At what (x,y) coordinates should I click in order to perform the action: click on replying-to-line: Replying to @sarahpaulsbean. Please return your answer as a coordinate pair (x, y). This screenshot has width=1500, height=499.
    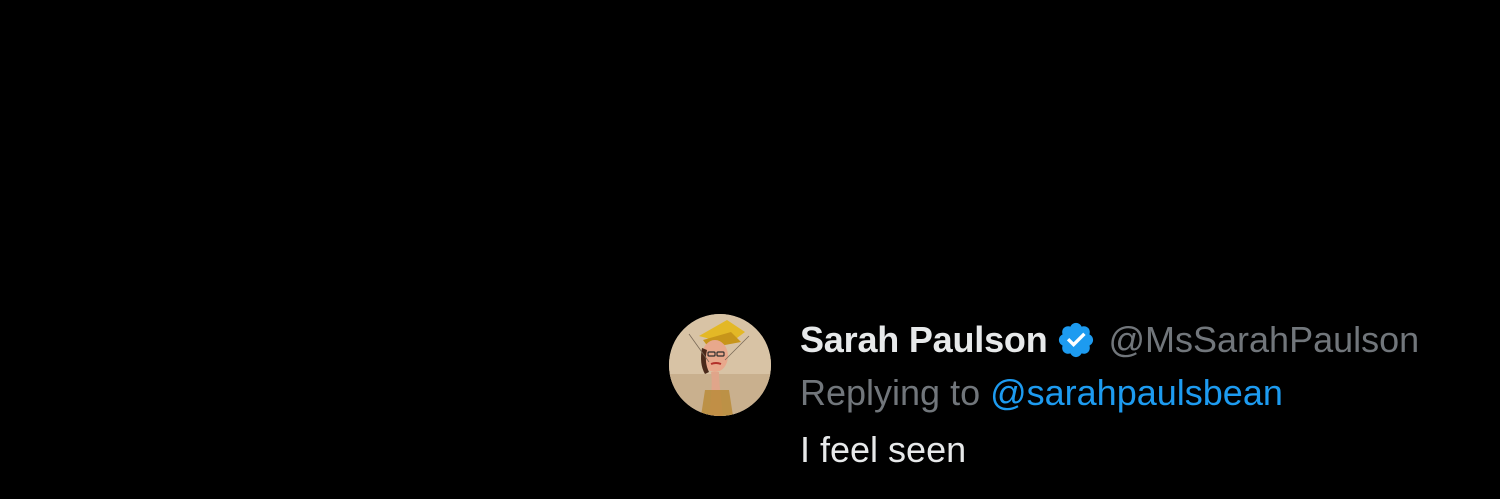
    Looking at the image, I should click on (1109, 393).